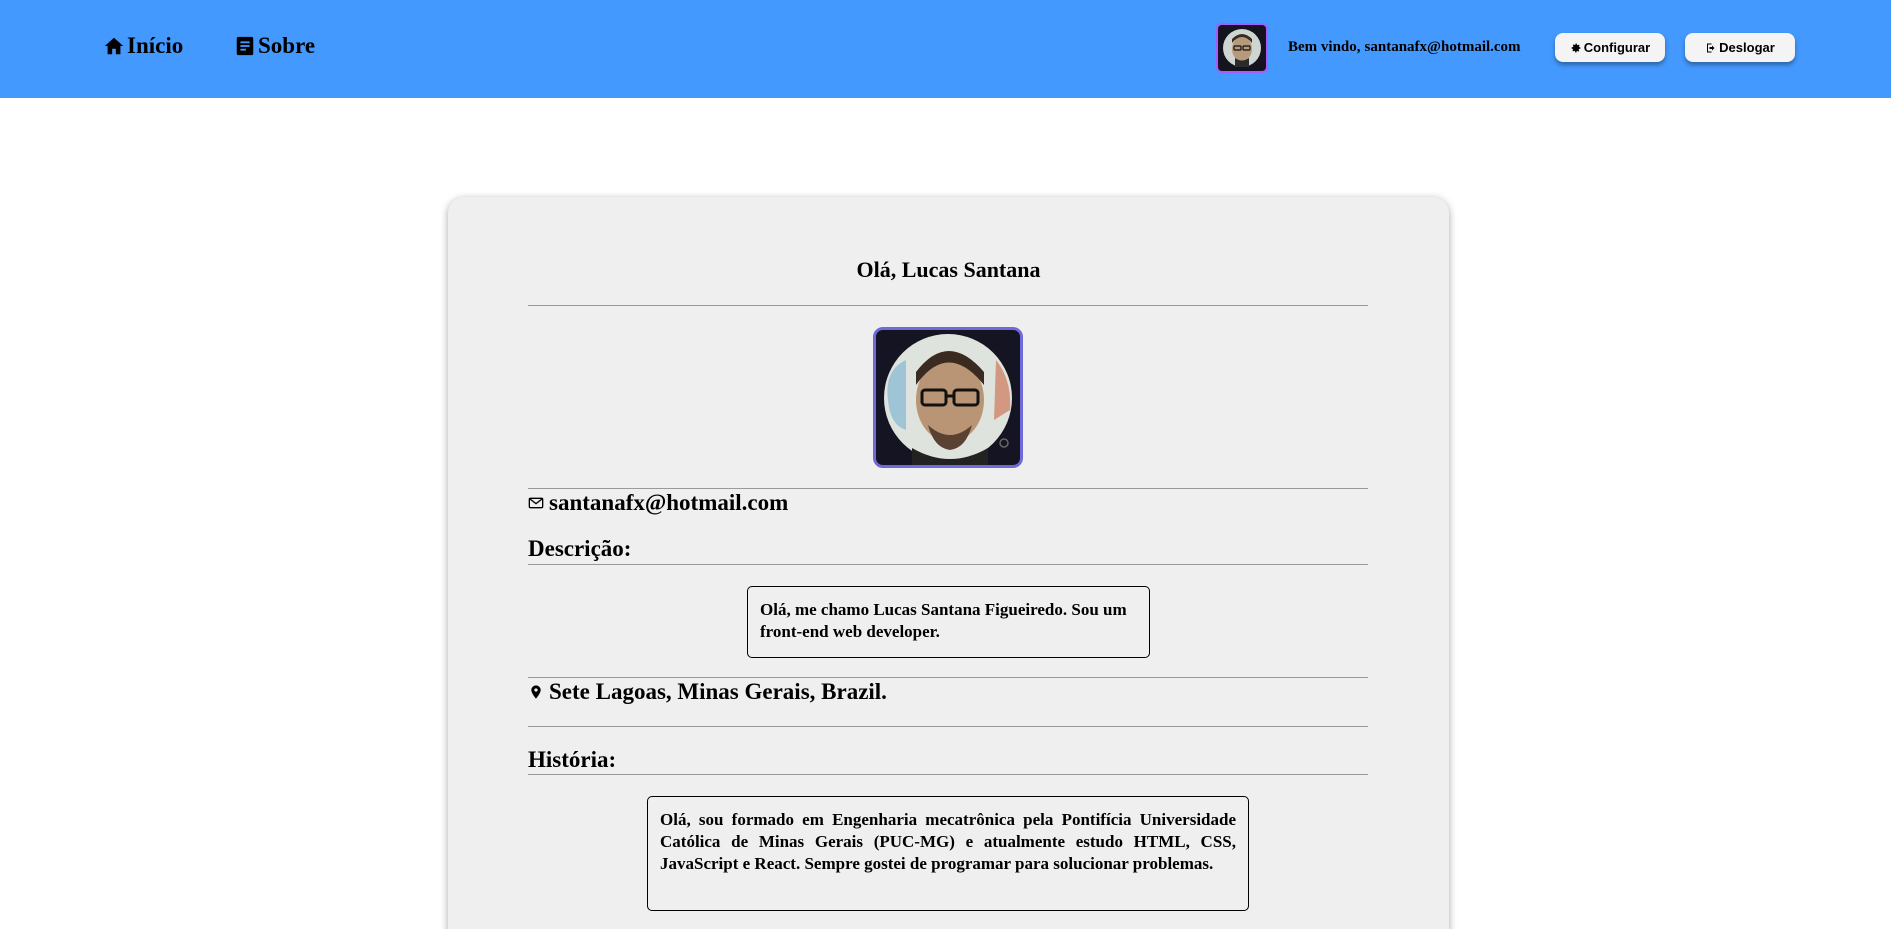  What do you see at coordinates (536, 692) in the screenshot?
I see `map-pin-icon` at bounding box center [536, 692].